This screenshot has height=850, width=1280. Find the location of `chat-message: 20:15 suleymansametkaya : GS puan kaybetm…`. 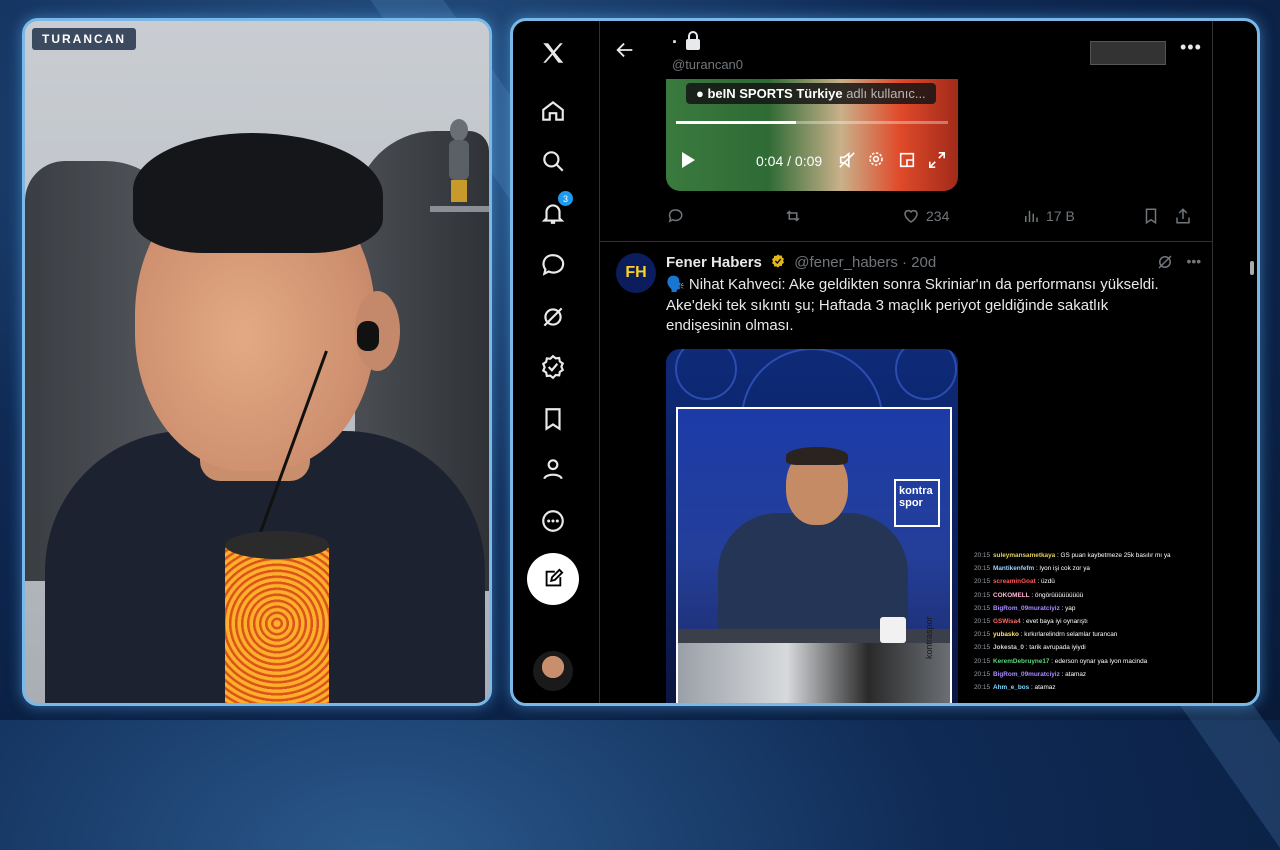

chat-message: 20:15 suleymansametkaya : GS puan kaybetm… is located at coordinates (1109, 555).